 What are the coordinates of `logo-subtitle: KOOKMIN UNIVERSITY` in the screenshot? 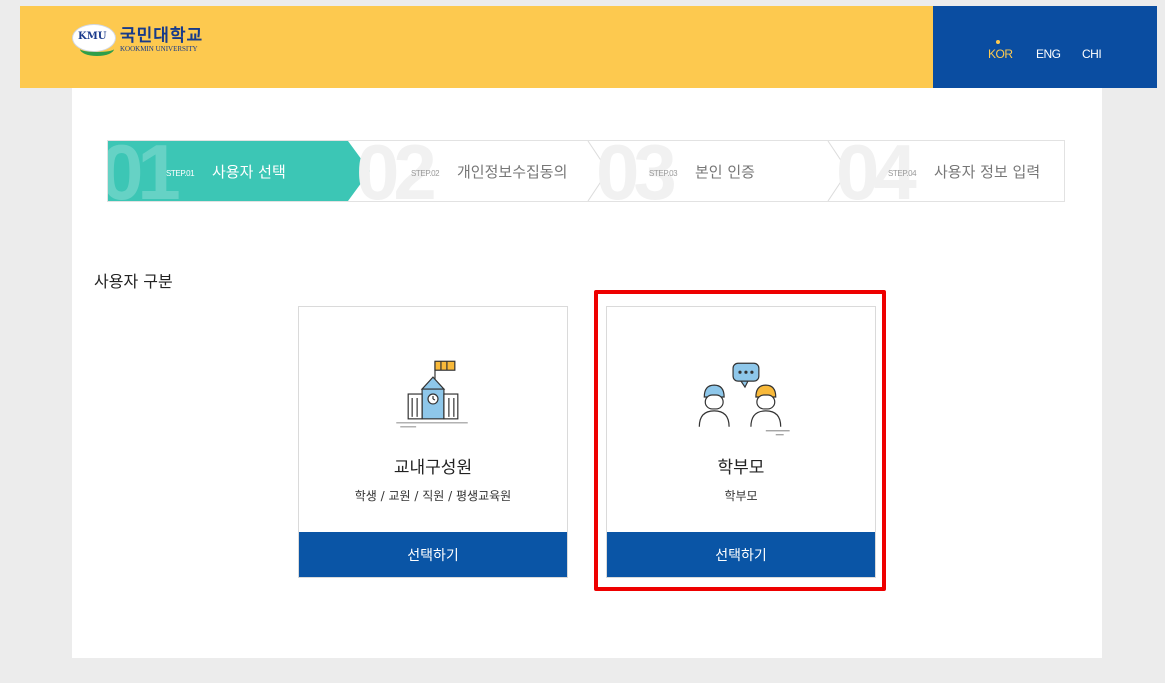 It's located at (159, 48).